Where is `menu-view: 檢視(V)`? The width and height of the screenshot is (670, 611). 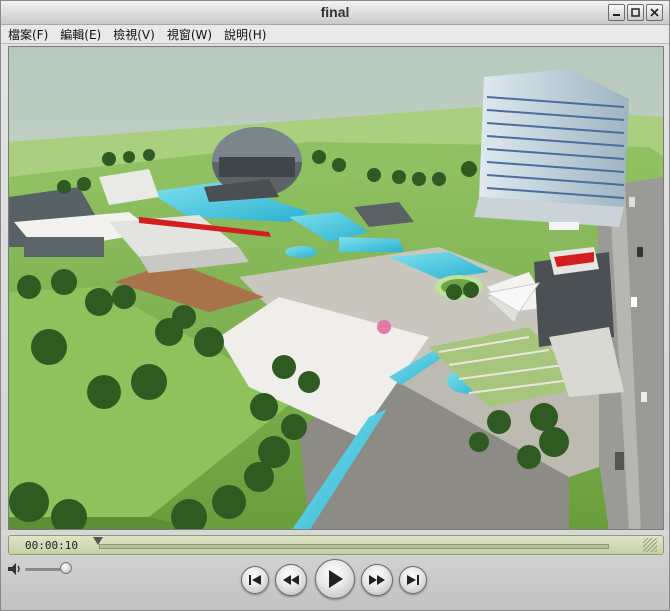
menu-view: 檢視(V) is located at coordinates (134, 34).